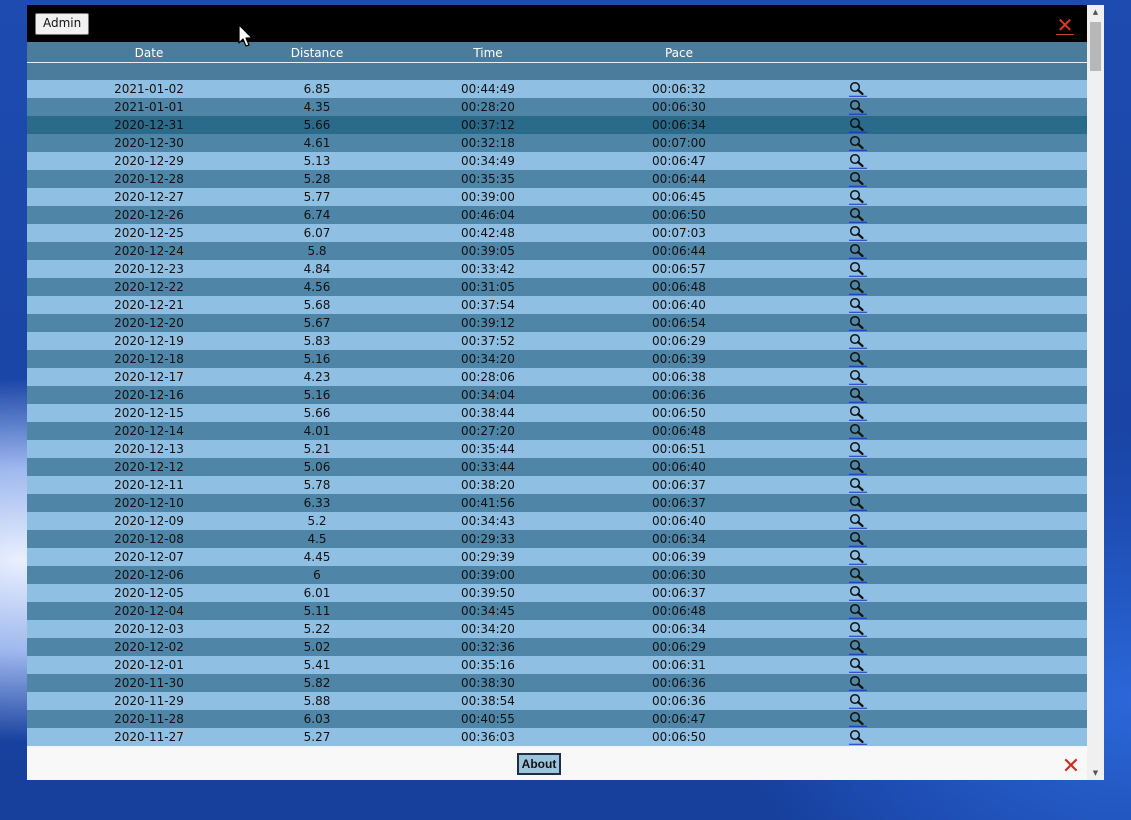 The width and height of the screenshot is (1131, 820). Describe the element at coordinates (1095, 773) in the screenshot. I see `scroll-down-arrow-icon: ▼` at that location.